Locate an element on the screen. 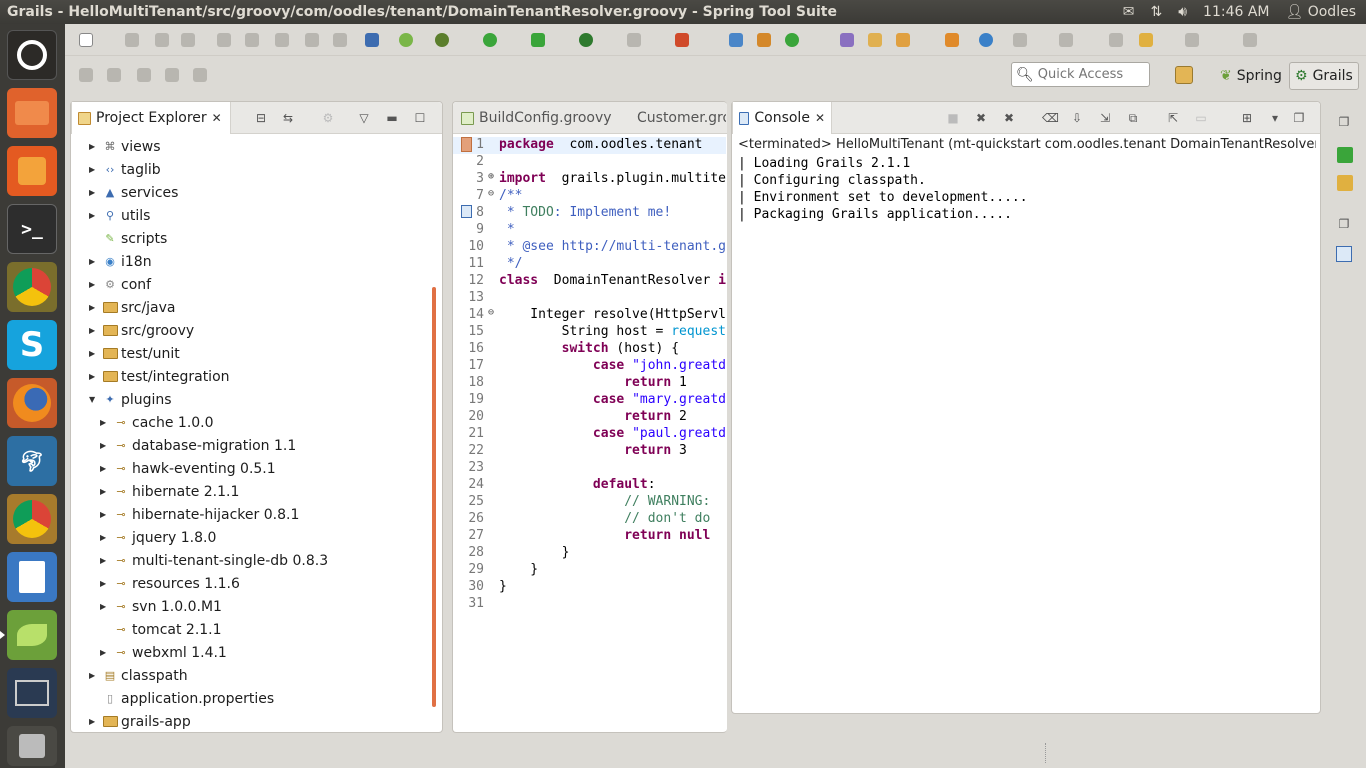 Image resolution: width=1366 pixels, height=768 pixels. trim-restore-icon: ❐ is located at coordinates (1344, 122).